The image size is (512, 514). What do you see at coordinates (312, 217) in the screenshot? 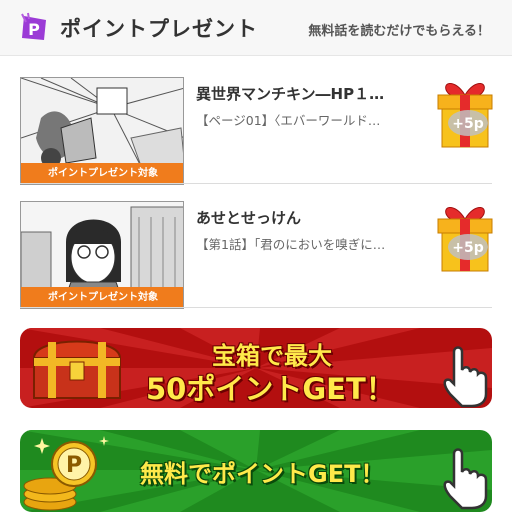
I see `item-title: あせとせっけん` at bounding box center [312, 217].